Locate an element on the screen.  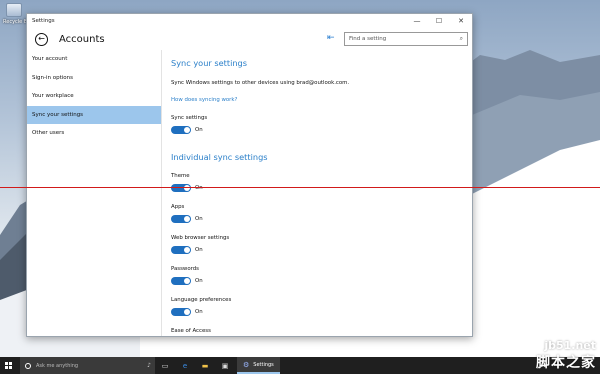
language-toggle-row: On is located at coordinates (187, 312).